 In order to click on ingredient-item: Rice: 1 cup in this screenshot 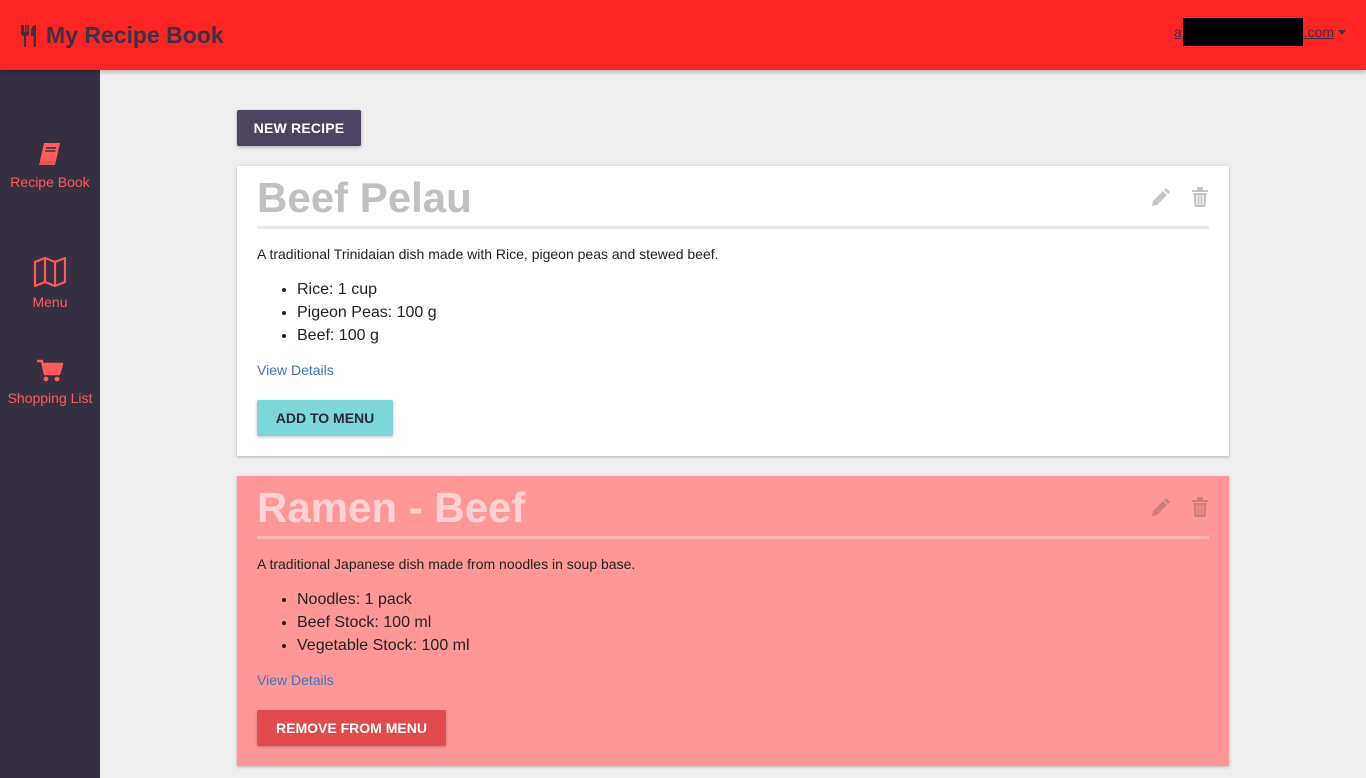, I will do `click(367, 289)`.